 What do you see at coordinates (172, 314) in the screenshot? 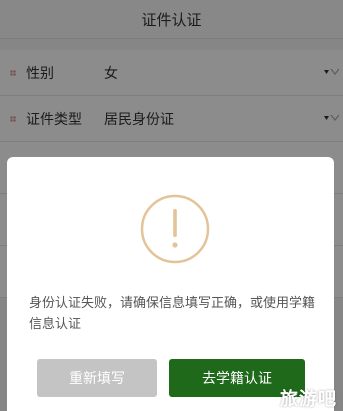
I see `dialog-message: 身份认证失败，请确保信息填写正确，或使用学籍信息认证` at bounding box center [172, 314].